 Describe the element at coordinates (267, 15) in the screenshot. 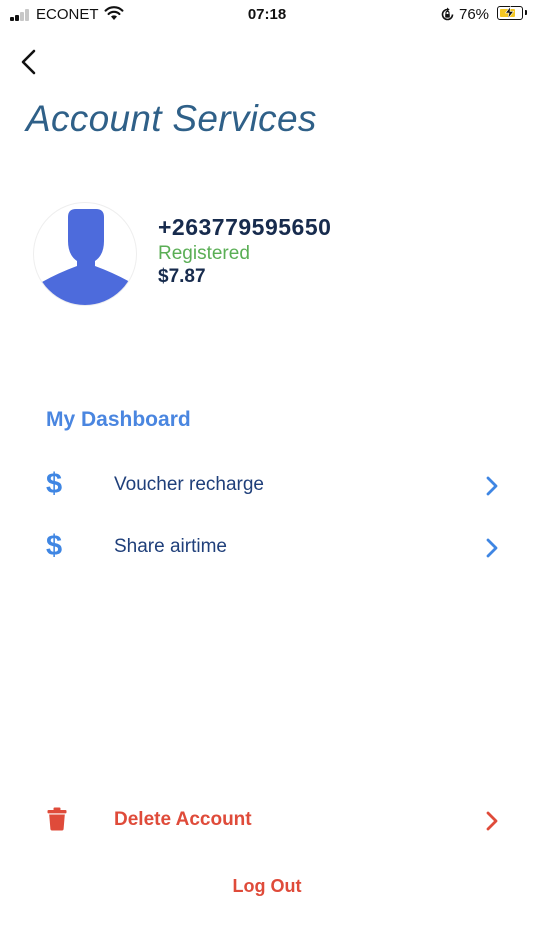

I see `status-bar: ECONET 07:18 76%` at that location.